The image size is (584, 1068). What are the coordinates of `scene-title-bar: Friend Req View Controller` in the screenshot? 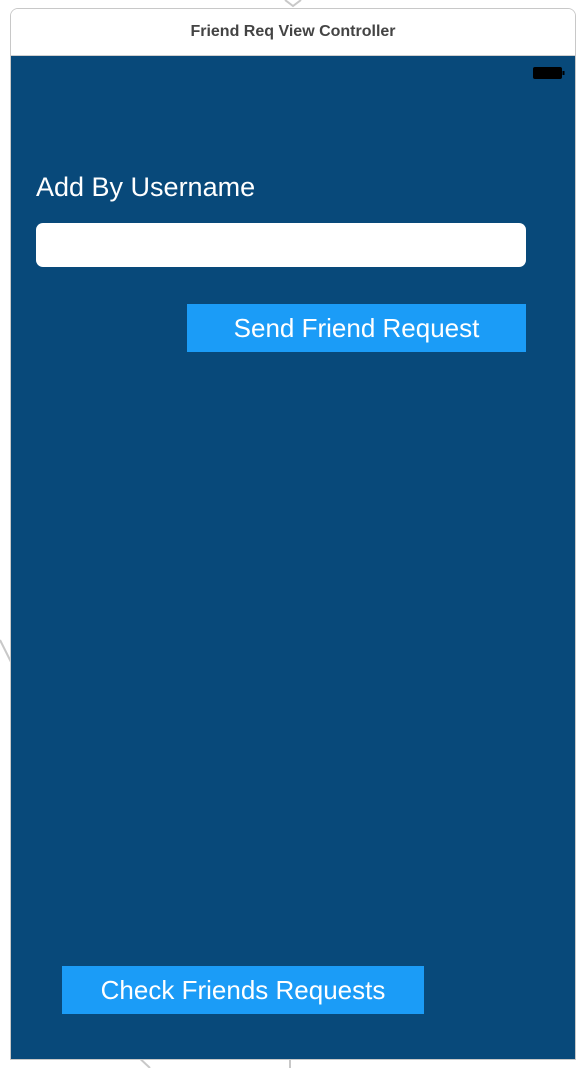 It's located at (293, 32).